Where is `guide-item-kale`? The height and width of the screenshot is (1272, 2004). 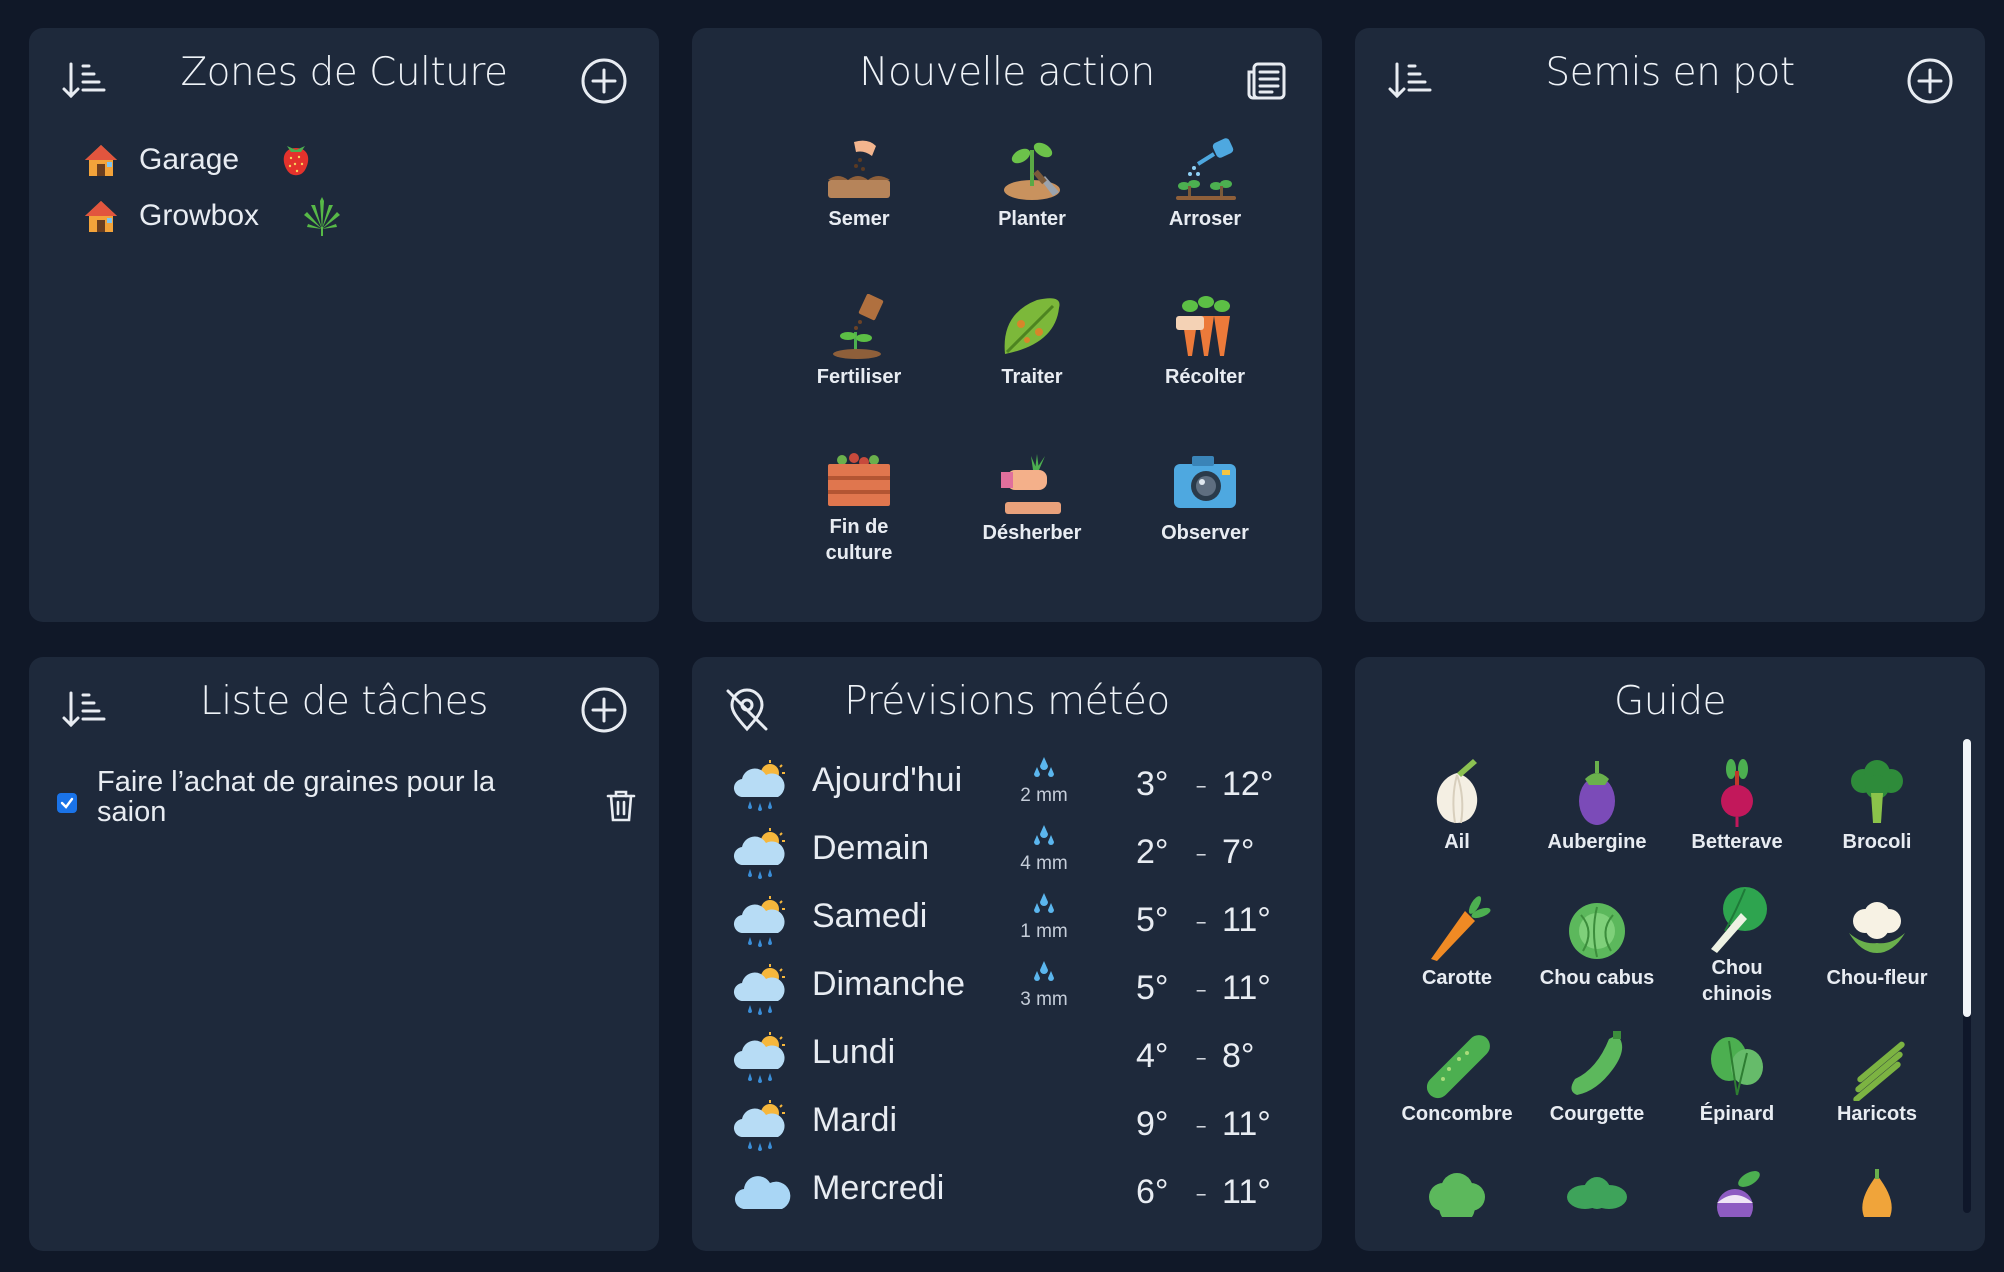 guide-item-kale is located at coordinates (1597, 1192).